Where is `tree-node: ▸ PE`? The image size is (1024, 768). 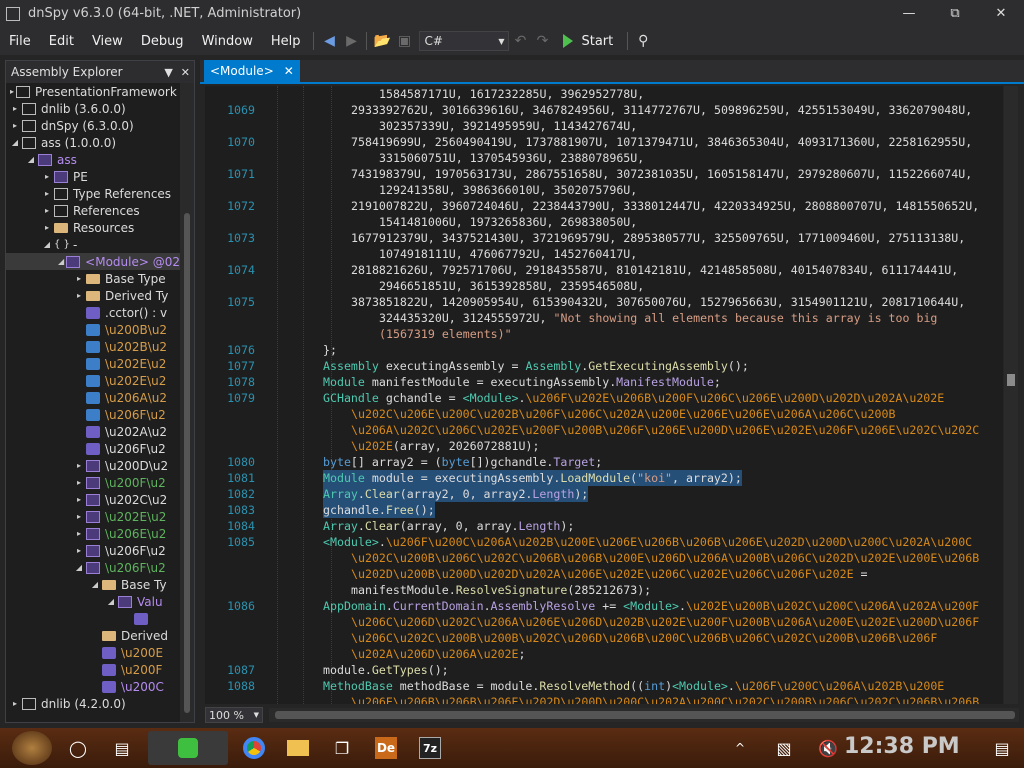
tree-node: ▸ PE is located at coordinates (94, 176).